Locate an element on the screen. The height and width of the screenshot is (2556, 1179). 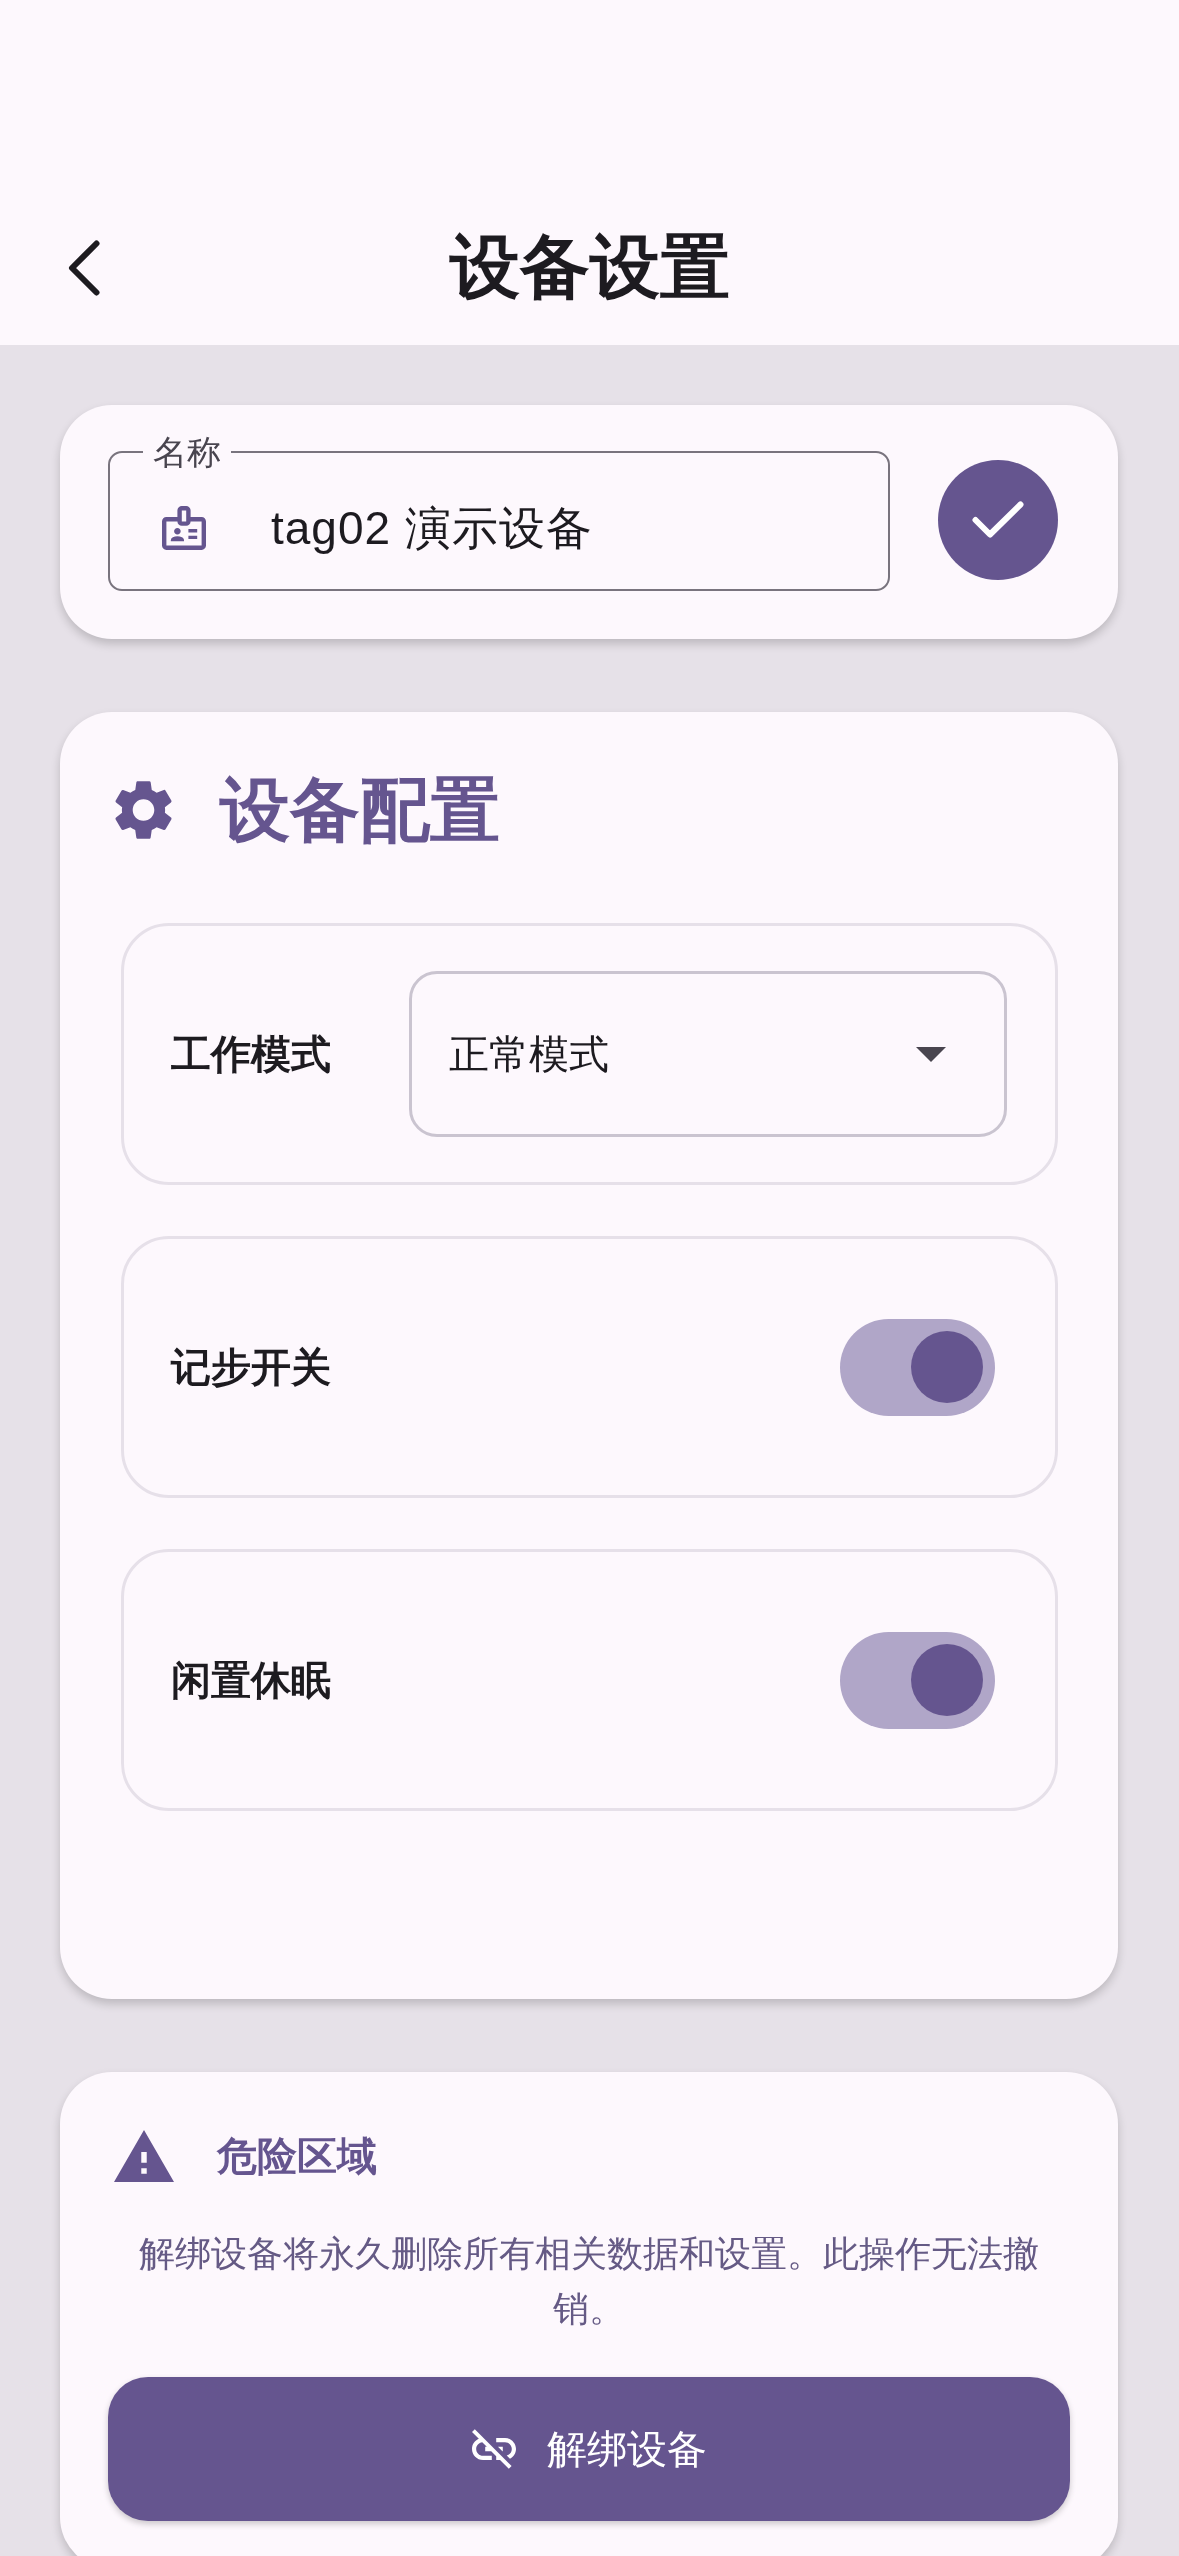
section-title: 设备配置 is located at coordinates (360, 810).